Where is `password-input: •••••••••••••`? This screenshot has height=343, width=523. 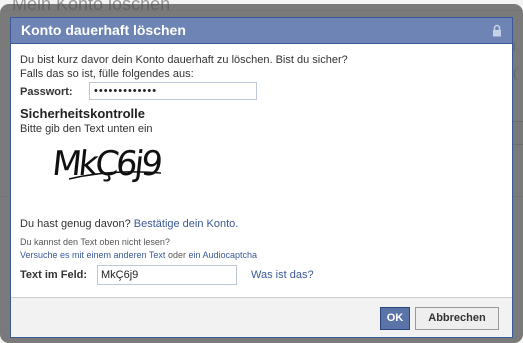
password-input: ••••••••••••• is located at coordinates (173, 91).